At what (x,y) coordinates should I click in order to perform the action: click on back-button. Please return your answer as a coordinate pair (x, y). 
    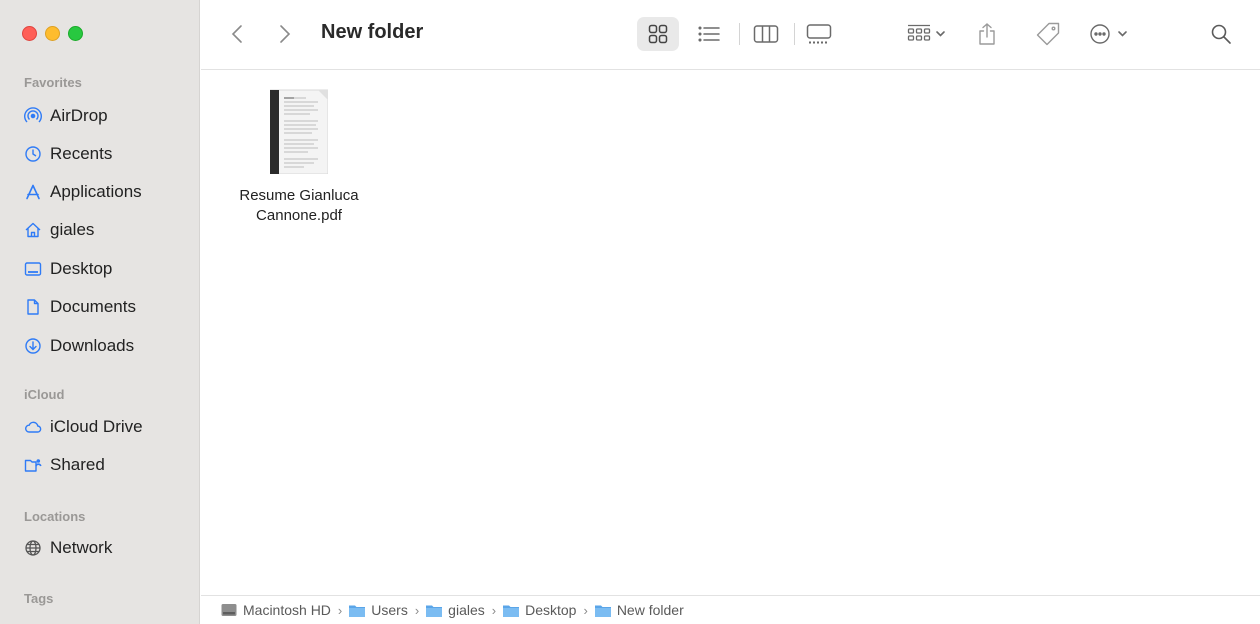
    Looking at the image, I should click on (237, 34).